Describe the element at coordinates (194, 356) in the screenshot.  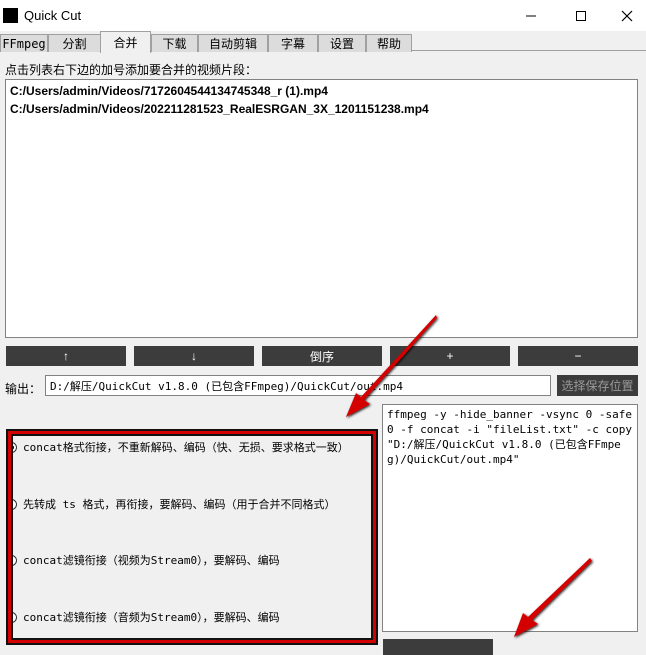
I see `move-down-button: ↓` at that location.